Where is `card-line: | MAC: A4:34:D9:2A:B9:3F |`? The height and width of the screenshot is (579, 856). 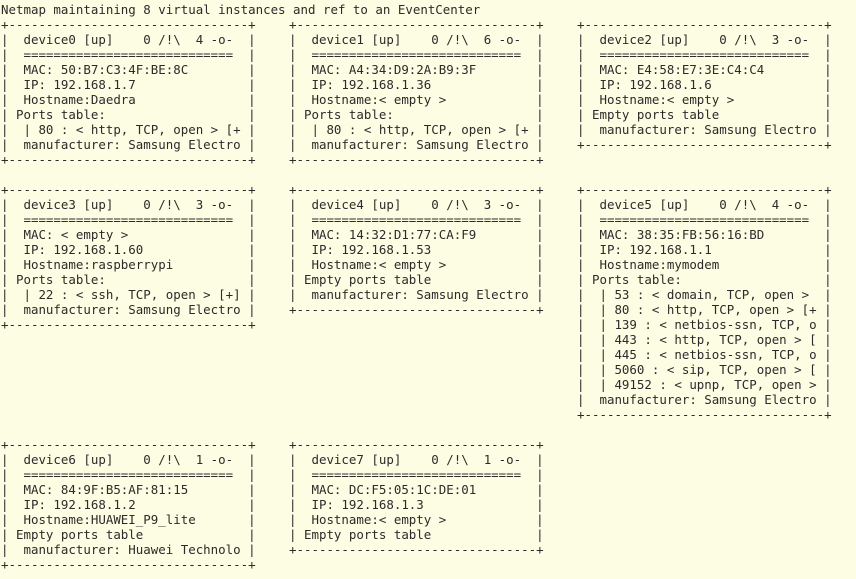
card-line: | MAC: A4:34:D9:2A:B9:3F | is located at coordinates (416, 69).